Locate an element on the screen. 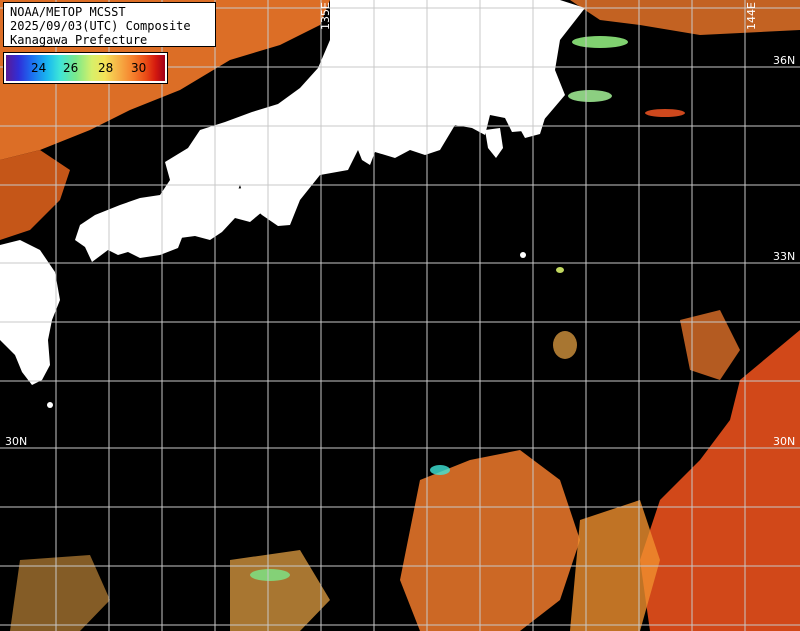 The width and height of the screenshot is (800, 631). lat-label-30n-left: 30N is located at coordinates (16, 441).